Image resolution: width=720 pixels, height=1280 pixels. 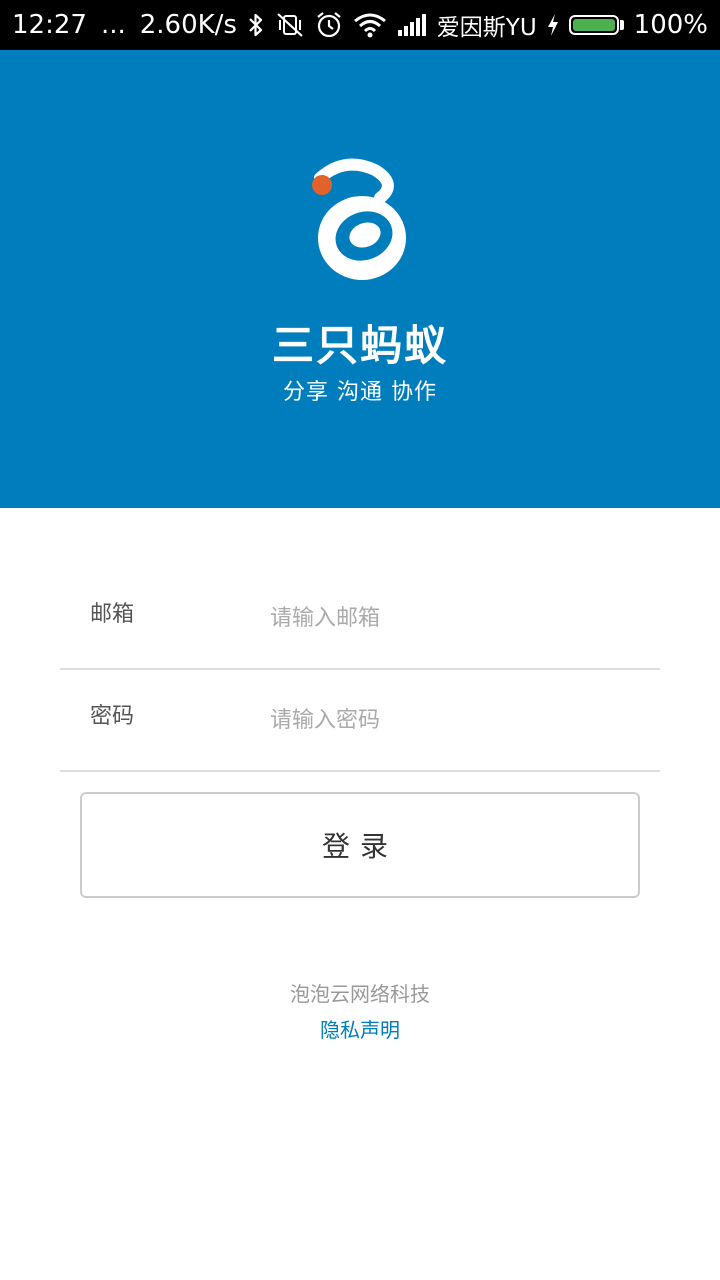 I want to click on wifi-icon, so click(x=370, y=25).